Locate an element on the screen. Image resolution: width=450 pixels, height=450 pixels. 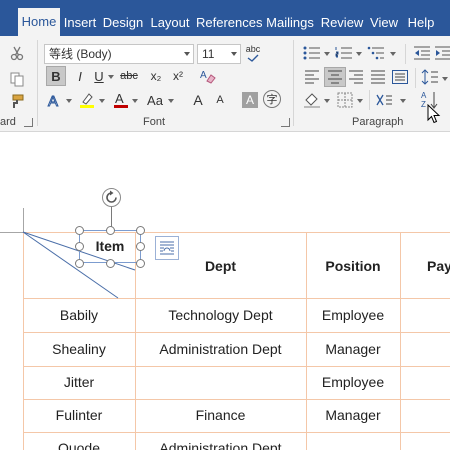
table-cell: Shealiny is located at coordinates (79, 349).